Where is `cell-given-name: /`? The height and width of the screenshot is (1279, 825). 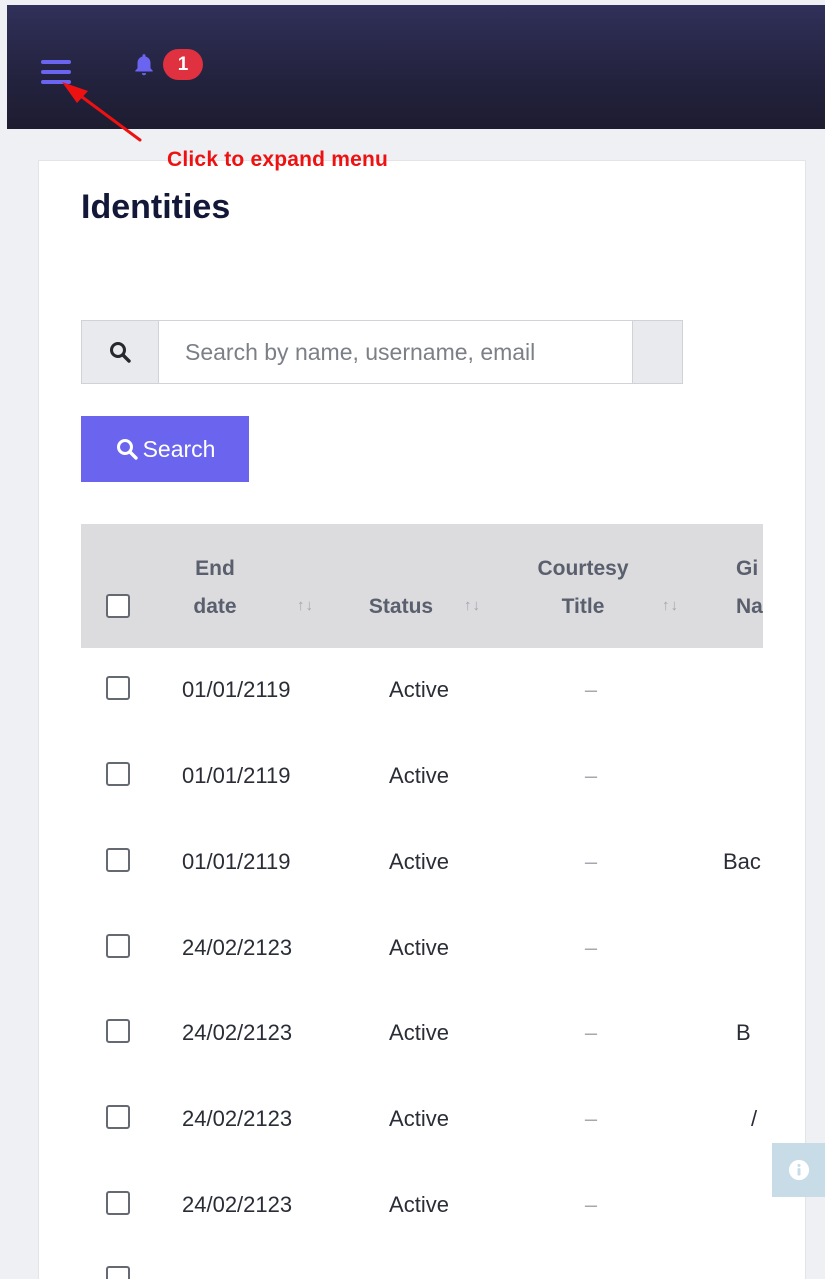 cell-given-name: / is located at coordinates (754, 1118).